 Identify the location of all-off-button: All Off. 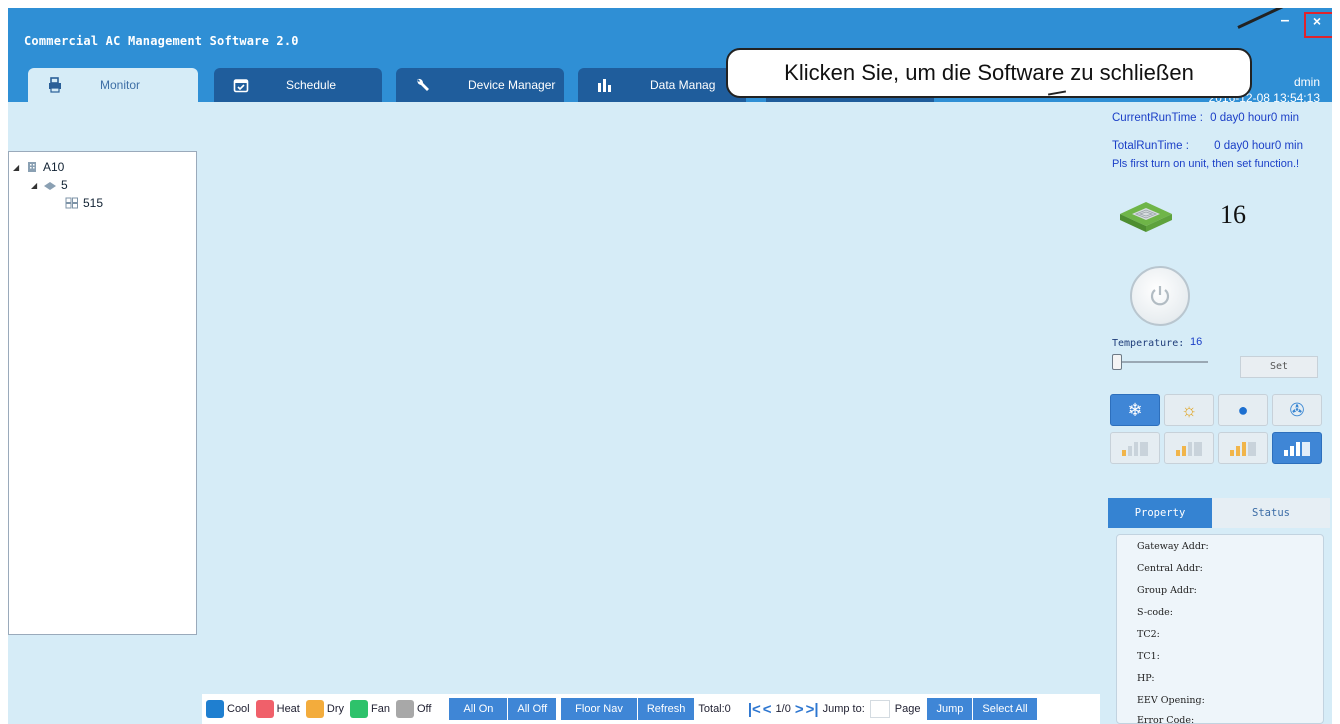
(533, 709).